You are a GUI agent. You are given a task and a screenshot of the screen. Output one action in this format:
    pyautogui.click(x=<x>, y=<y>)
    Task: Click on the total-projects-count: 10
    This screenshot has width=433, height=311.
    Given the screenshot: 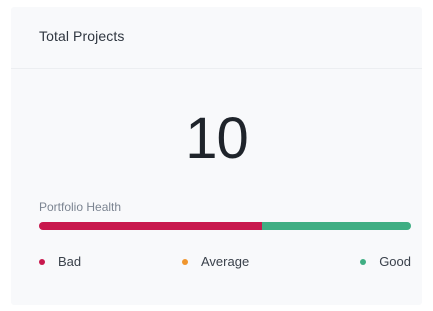 What is the action you would take?
    pyautogui.click(x=217, y=138)
    